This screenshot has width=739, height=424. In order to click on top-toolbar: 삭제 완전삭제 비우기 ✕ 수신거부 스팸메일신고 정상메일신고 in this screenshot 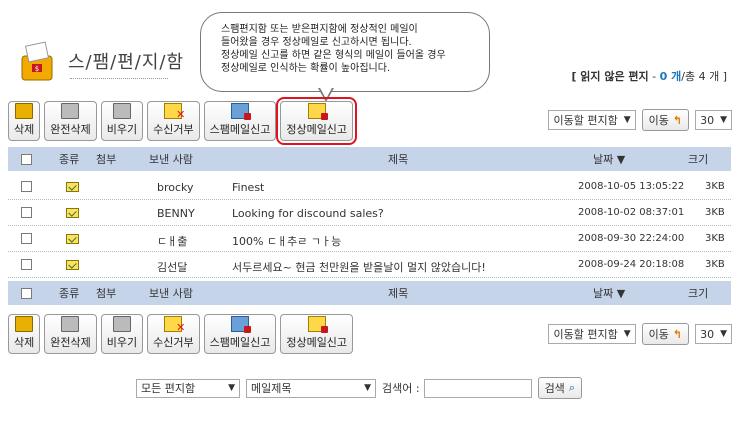, I will do `click(183, 121)`.